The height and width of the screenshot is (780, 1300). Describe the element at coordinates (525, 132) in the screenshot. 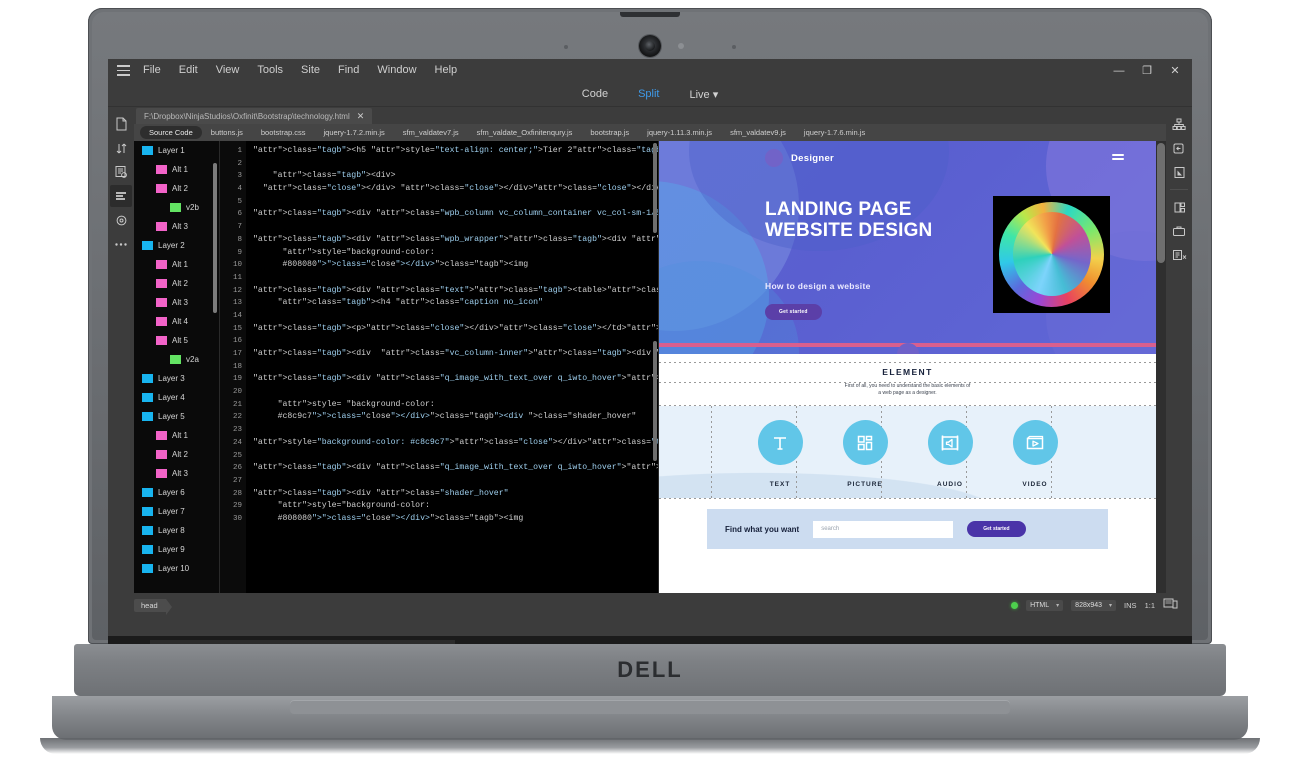

I see `related-file-sfm-valdate-oxfinitenqury: sfm_valdate_Oxfinitenqury.js` at that location.